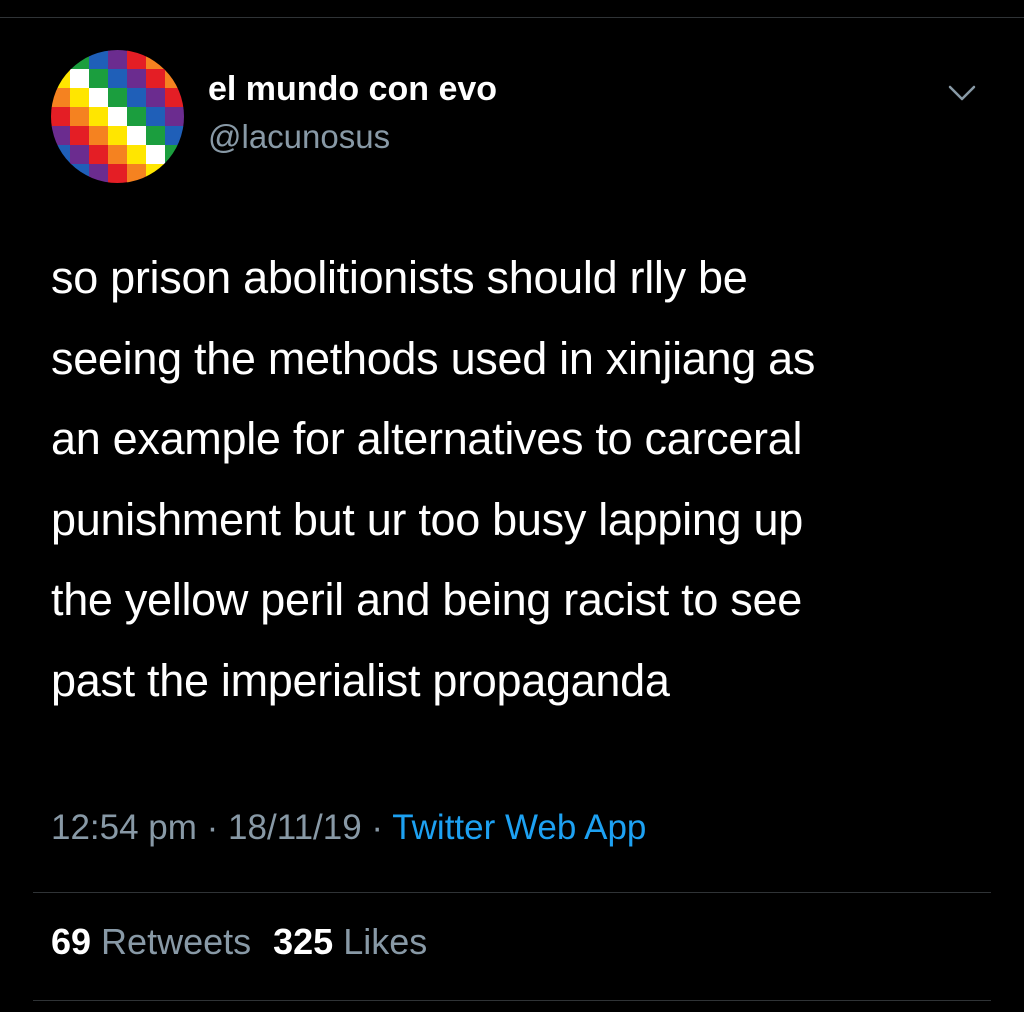 This screenshot has width=1024, height=1012. Describe the element at coordinates (352, 89) in the screenshot. I see `display-name: el mundo con evo` at that location.